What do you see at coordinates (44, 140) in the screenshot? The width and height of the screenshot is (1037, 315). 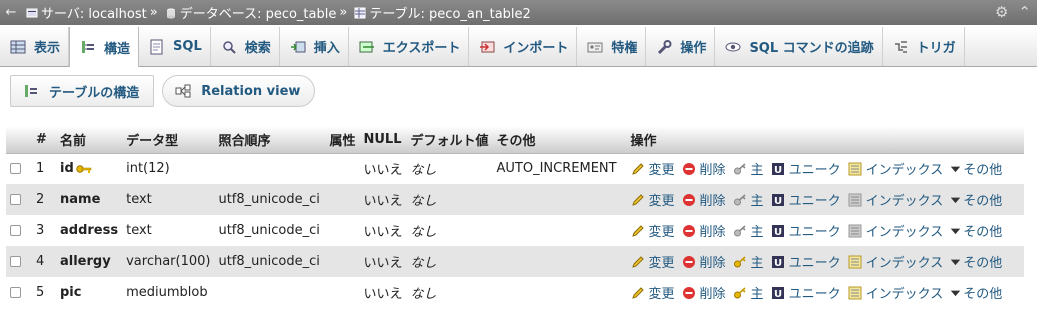 I see `col-number: #` at bounding box center [44, 140].